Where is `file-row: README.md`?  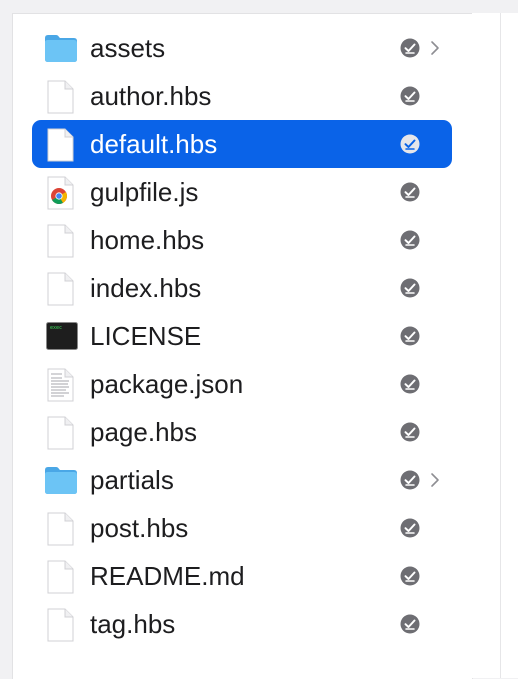
file-row: README.md is located at coordinates (242, 576).